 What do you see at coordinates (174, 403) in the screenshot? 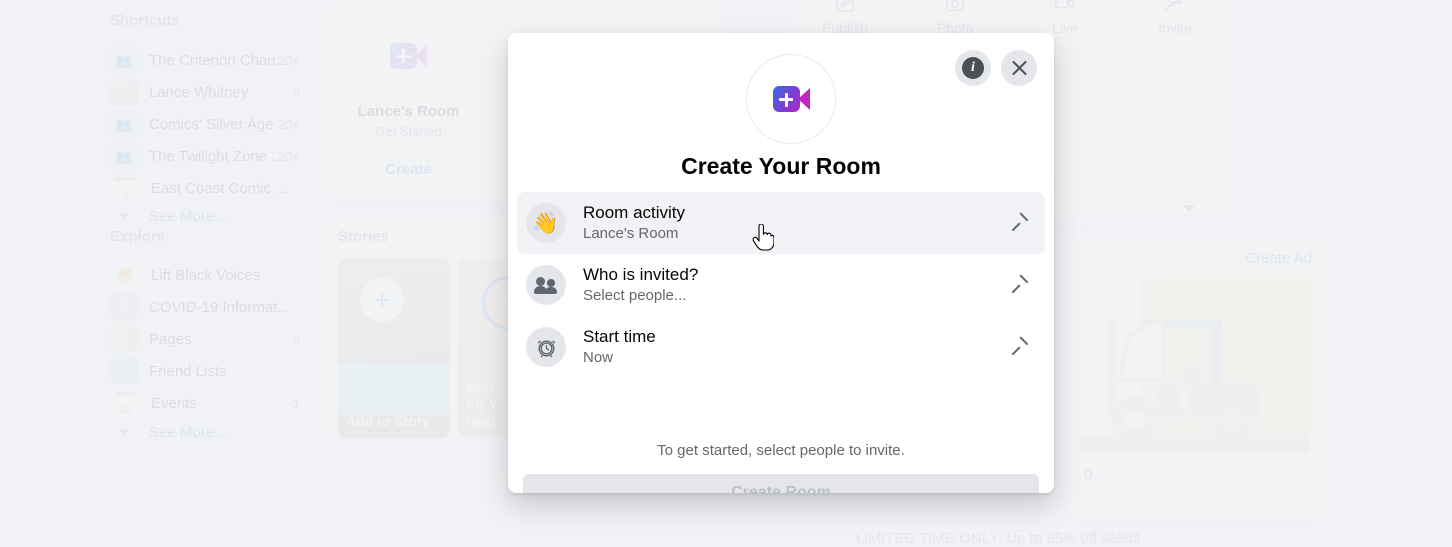
I see `sidebar-item-label: Events` at bounding box center [174, 403].